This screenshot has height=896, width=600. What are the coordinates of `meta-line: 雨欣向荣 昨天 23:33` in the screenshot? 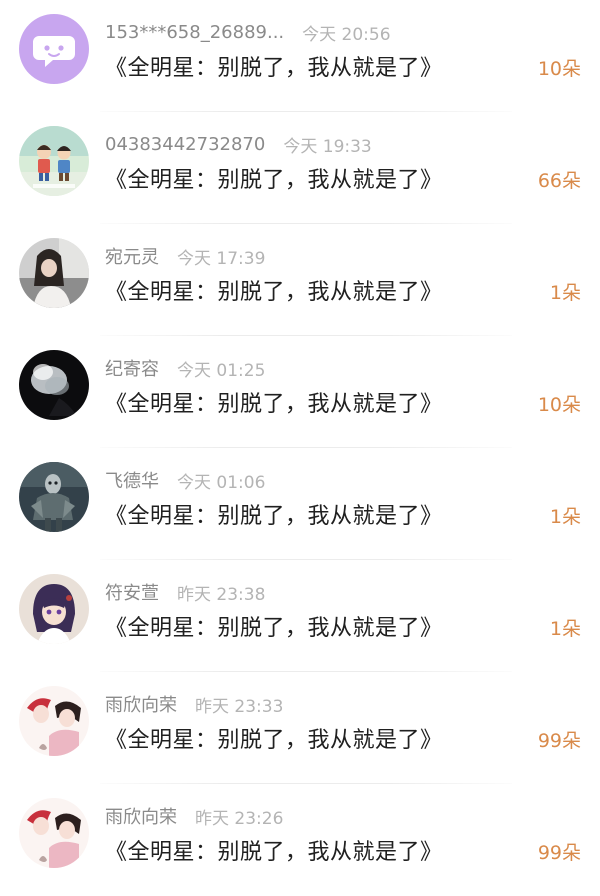 It's located at (194, 704).